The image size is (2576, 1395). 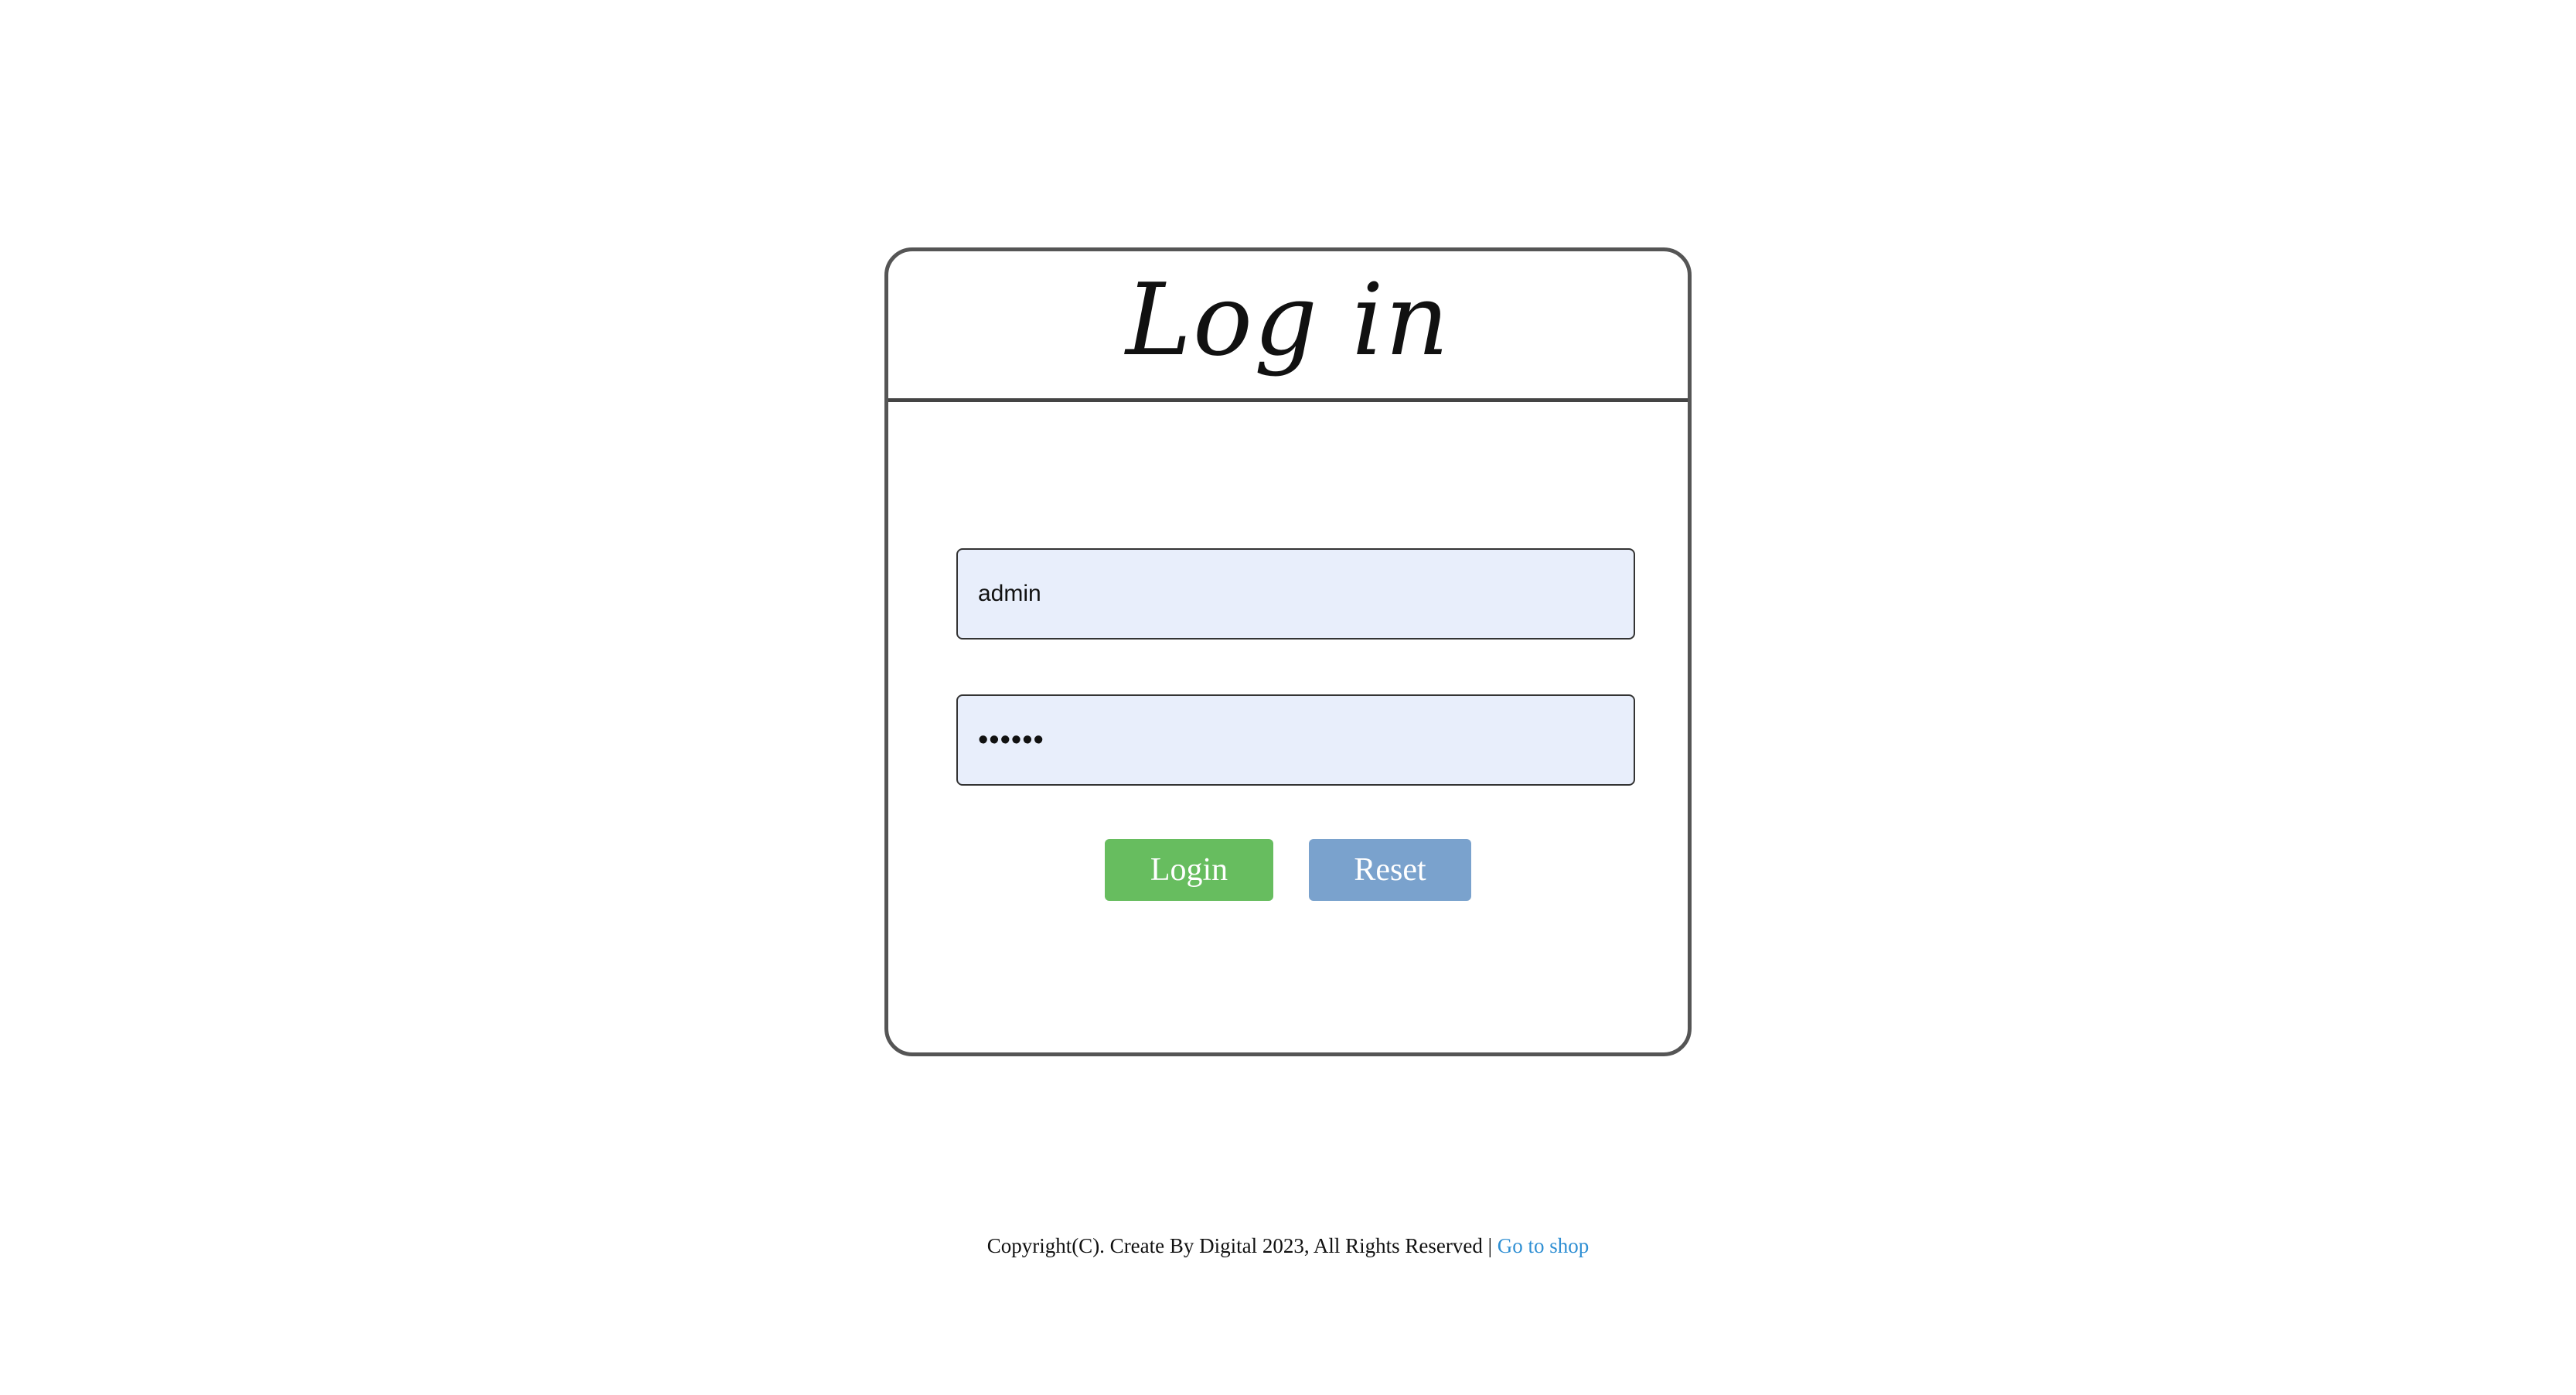 What do you see at coordinates (1295, 594) in the screenshot?
I see `username-input` at bounding box center [1295, 594].